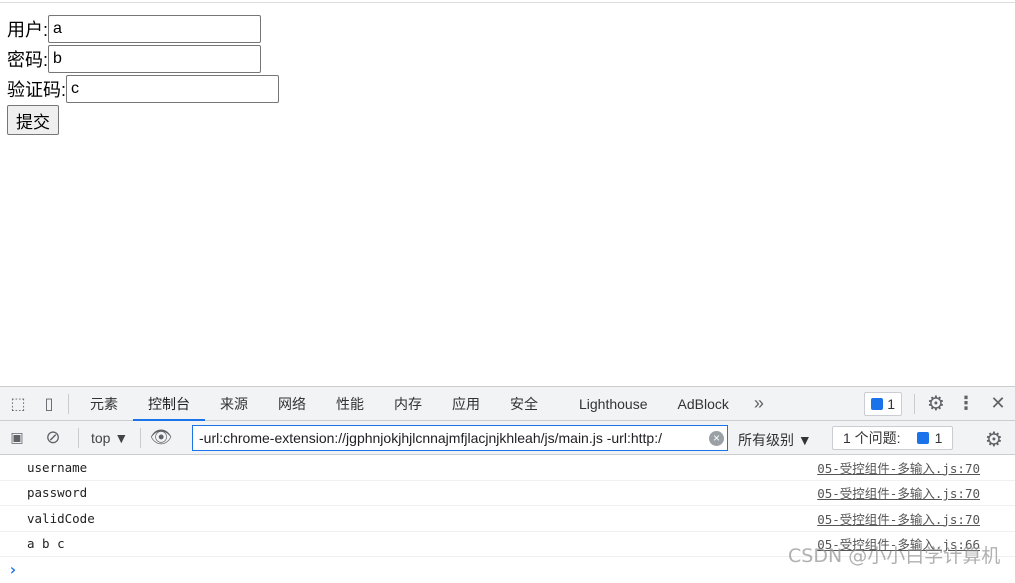 The image size is (1015, 583). Describe the element at coordinates (234, 404) in the screenshot. I see `tab-sources: 来源` at that location.